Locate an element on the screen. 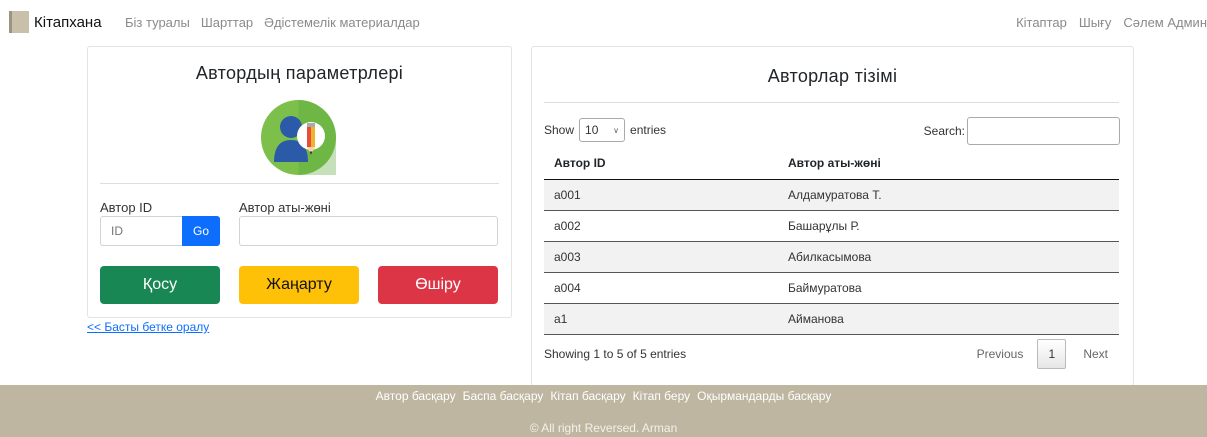  chevron-down-icon: ∨ is located at coordinates (616, 130).